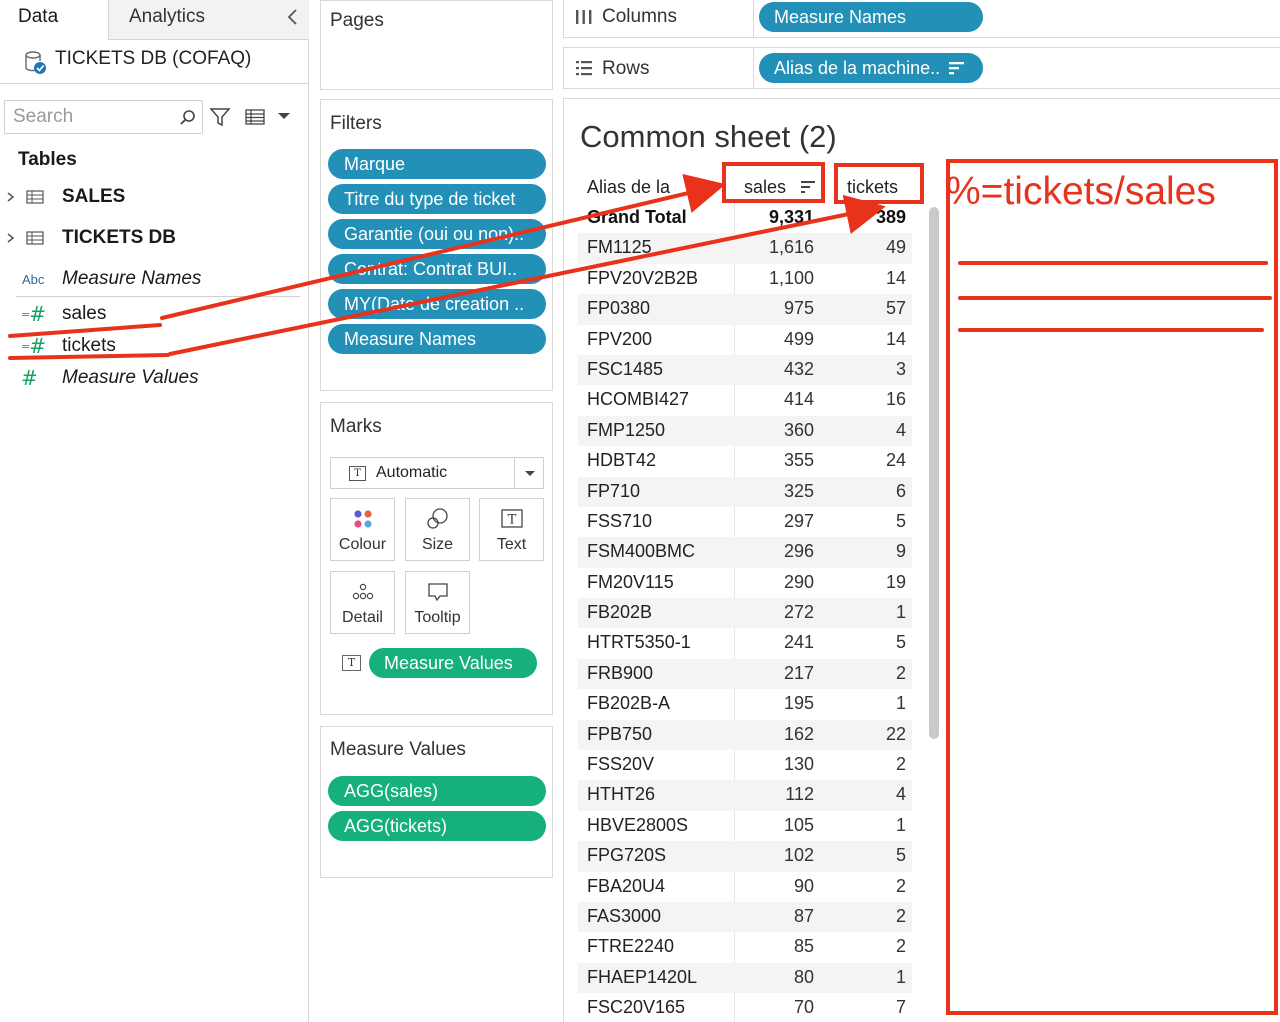  Describe the element at coordinates (900, 551) in the screenshot. I see `row-tickets-cell: 9` at that location.